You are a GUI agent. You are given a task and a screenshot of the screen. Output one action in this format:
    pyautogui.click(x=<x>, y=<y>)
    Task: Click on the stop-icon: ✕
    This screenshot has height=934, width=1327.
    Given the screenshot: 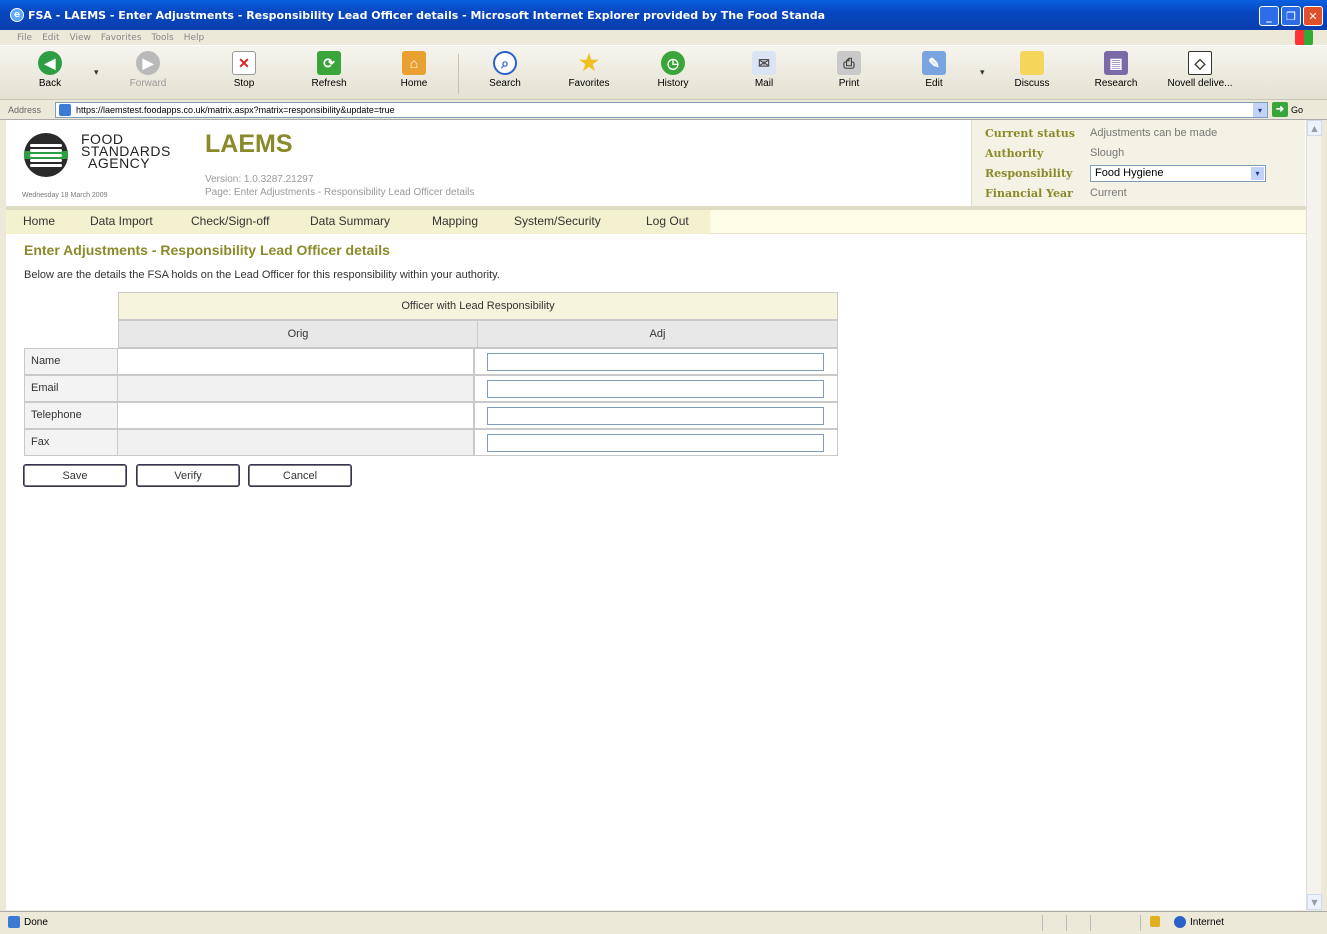 What is the action you would take?
    pyautogui.click(x=244, y=63)
    